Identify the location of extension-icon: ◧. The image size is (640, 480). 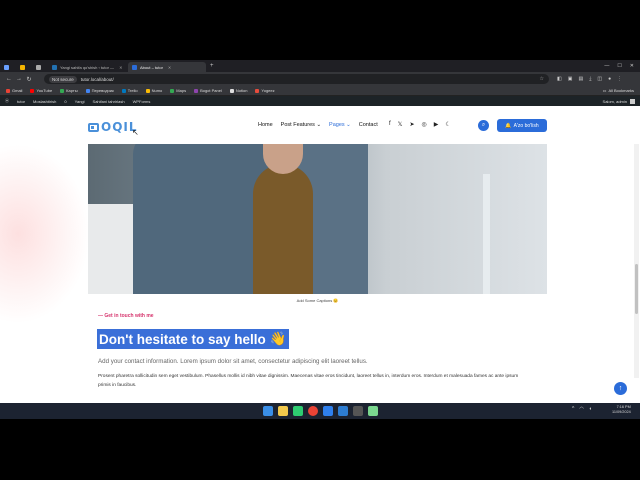
(559, 79).